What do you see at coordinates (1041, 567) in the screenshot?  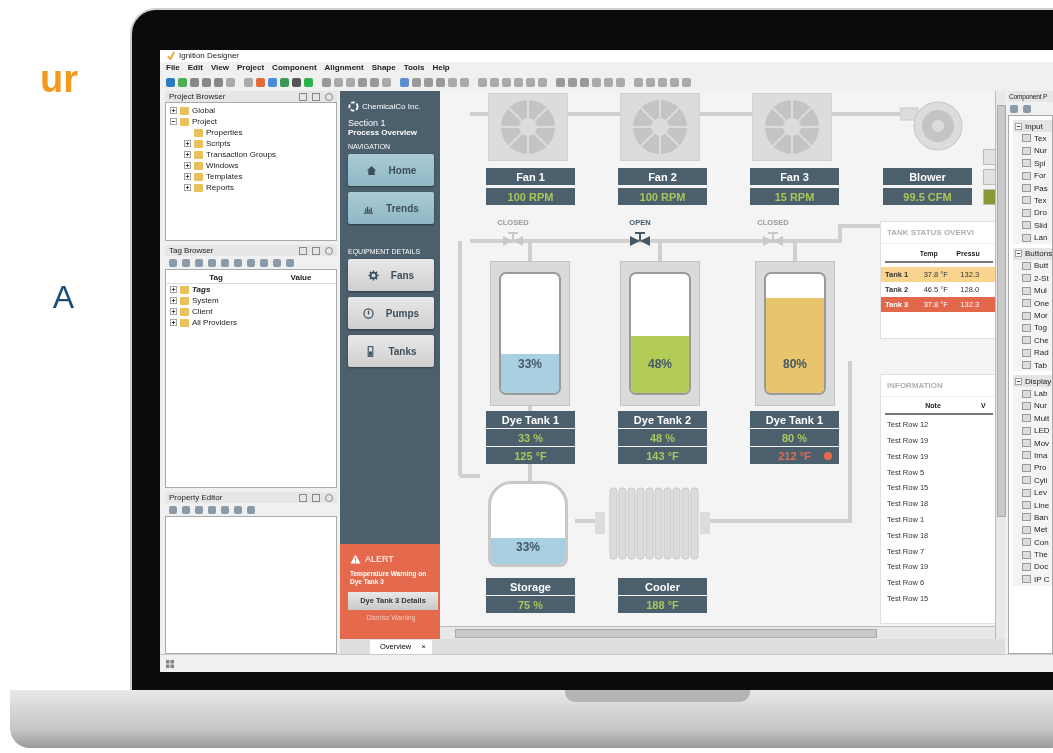 I see `palette-item: Doc` at bounding box center [1041, 567].